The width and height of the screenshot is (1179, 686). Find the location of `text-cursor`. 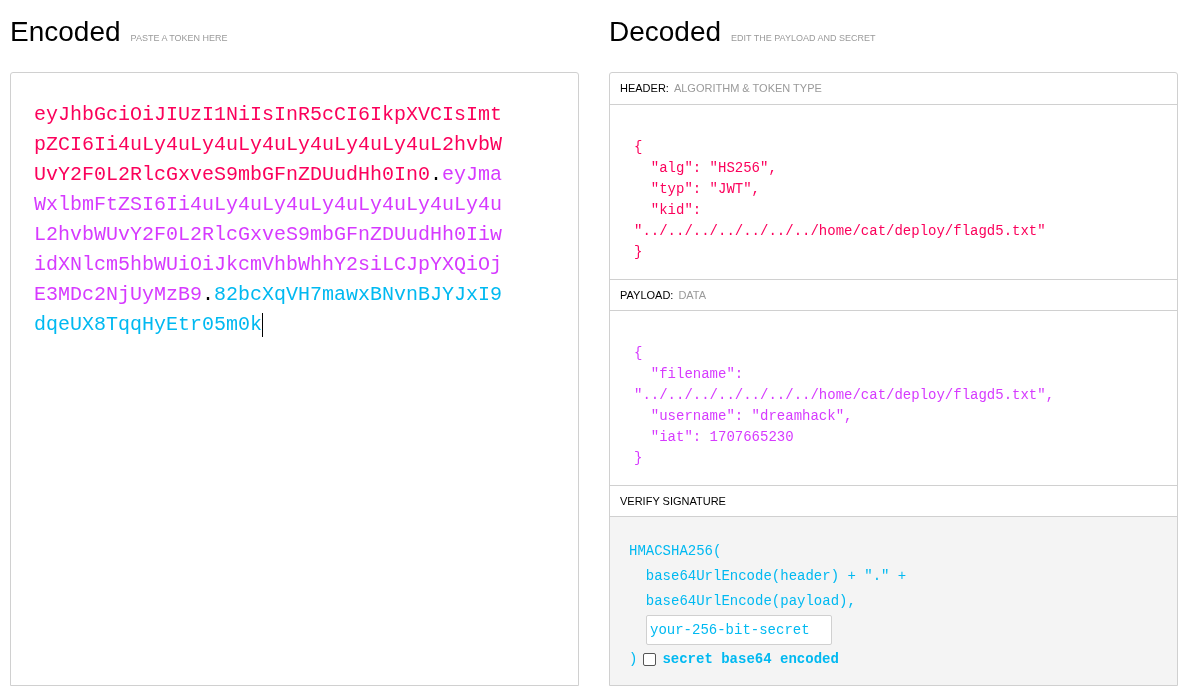

text-cursor is located at coordinates (263, 324).